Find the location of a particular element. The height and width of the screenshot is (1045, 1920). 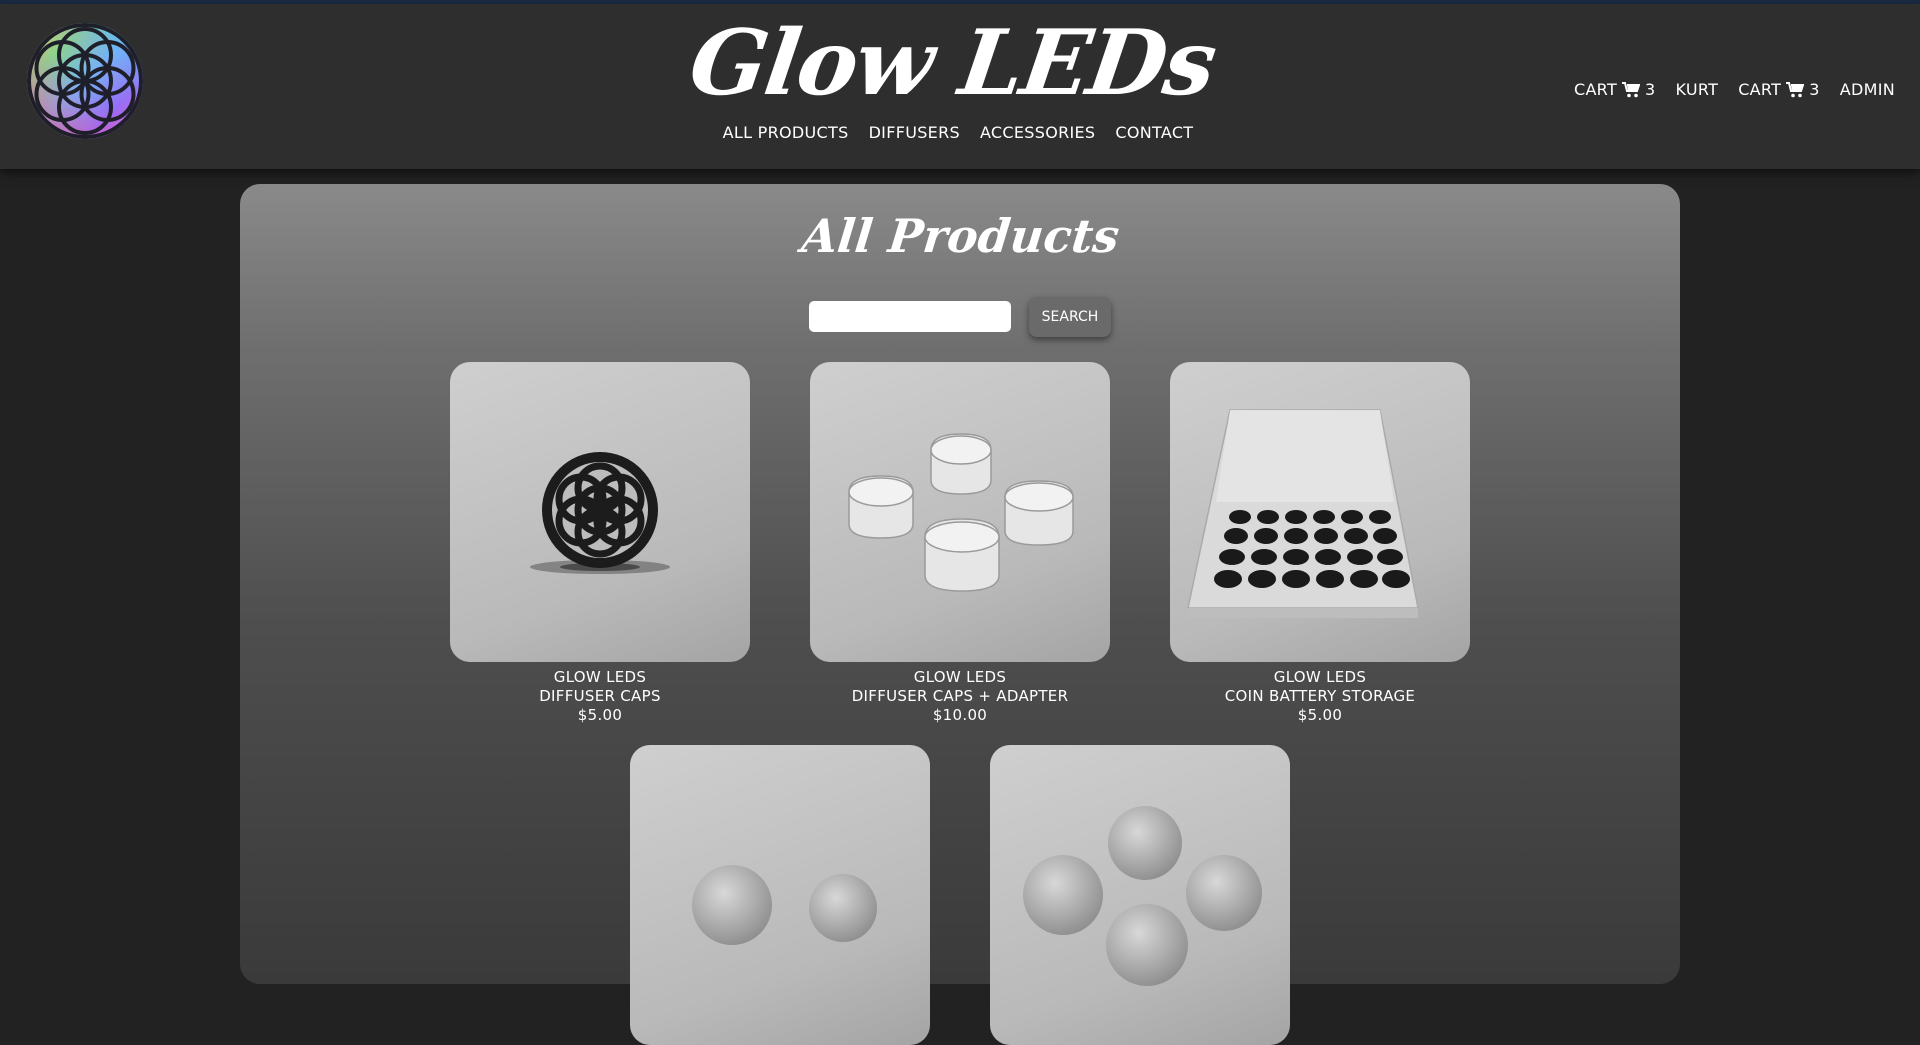

product-image-diffuser-cap is located at coordinates (600, 512).